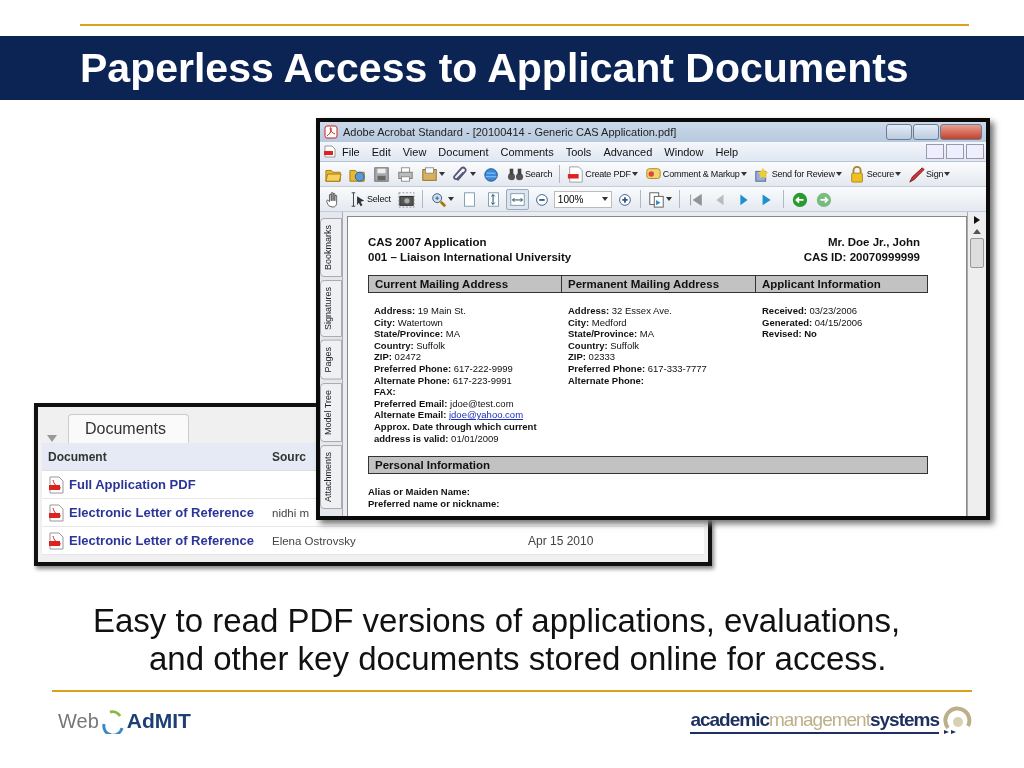 This screenshot has height=768, width=1024. Describe the element at coordinates (465, 284) in the screenshot. I see `section-header: Current Mailing Address` at that location.